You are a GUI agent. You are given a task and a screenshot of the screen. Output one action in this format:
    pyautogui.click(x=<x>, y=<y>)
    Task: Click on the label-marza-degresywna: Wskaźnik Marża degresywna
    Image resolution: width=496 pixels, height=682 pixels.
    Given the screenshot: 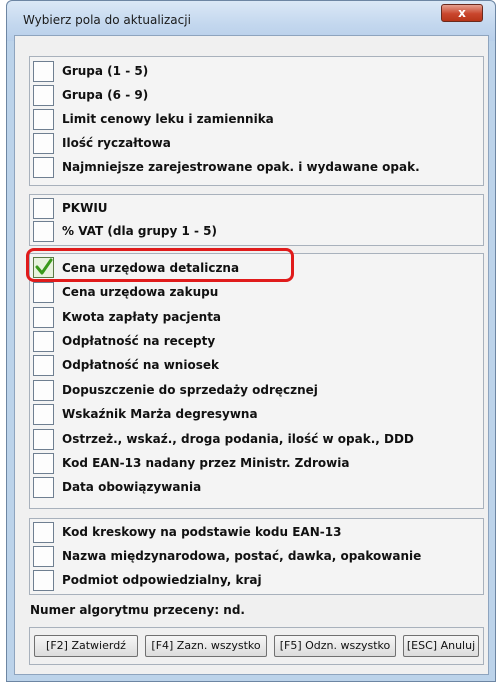 What is the action you would take?
    pyautogui.click(x=160, y=414)
    